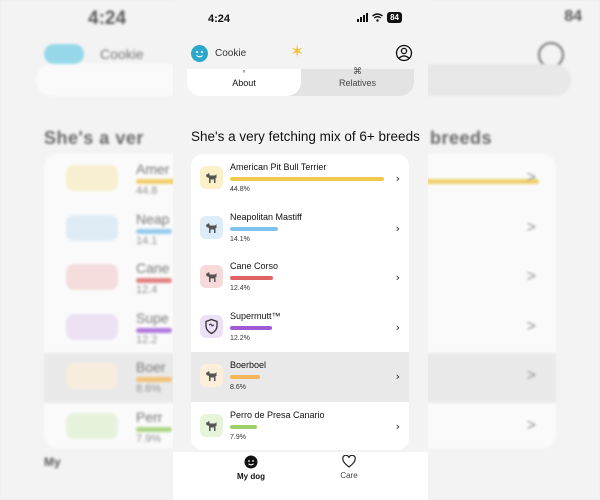 The width and height of the screenshot is (600, 500). I want to click on bg-percent: 12.4, so click(147, 290).